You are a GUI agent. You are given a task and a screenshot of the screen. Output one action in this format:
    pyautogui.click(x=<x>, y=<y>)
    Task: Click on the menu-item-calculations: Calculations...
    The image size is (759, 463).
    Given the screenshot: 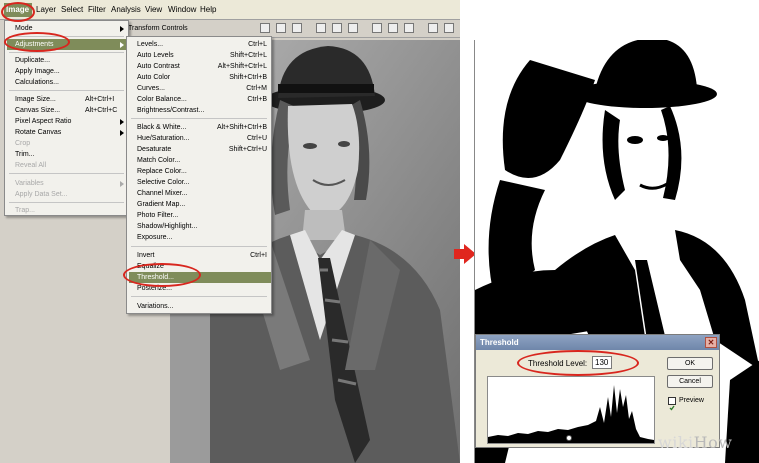 What is the action you would take?
    pyautogui.click(x=37, y=82)
    